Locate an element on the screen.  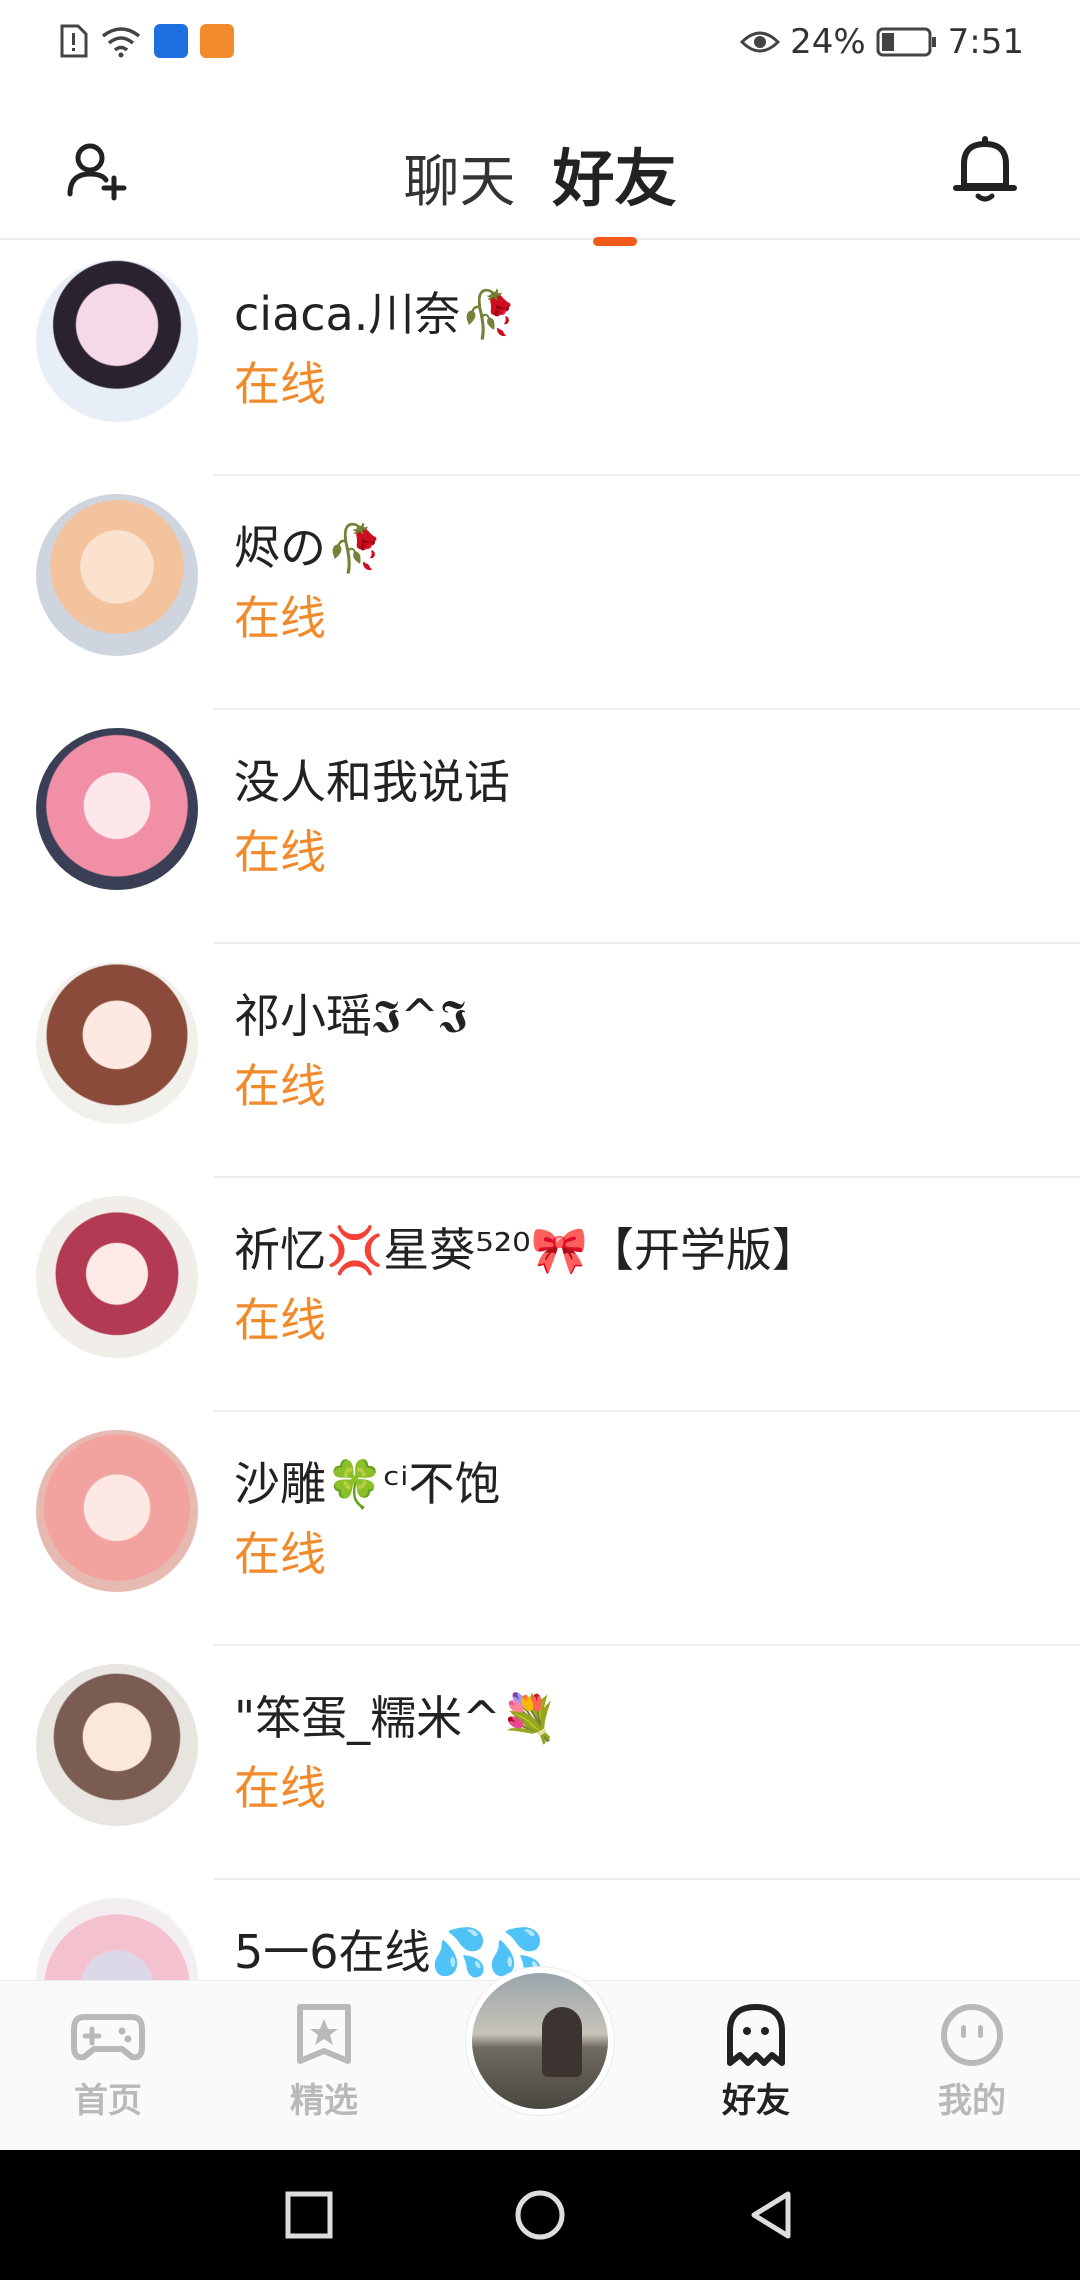
bottom-nav: 首页 精选 好友 我的 is located at coordinates (540, 2058).